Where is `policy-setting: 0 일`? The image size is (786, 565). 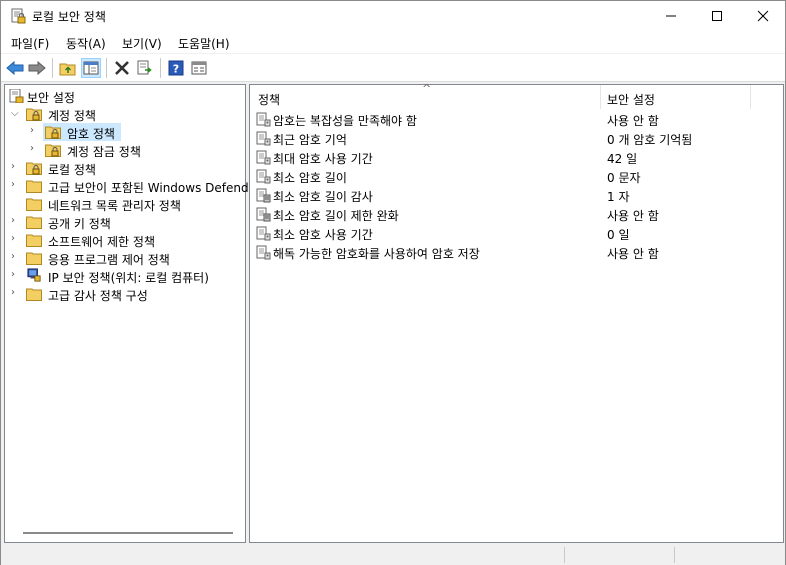 policy-setting: 0 일 is located at coordinates (618, 235).